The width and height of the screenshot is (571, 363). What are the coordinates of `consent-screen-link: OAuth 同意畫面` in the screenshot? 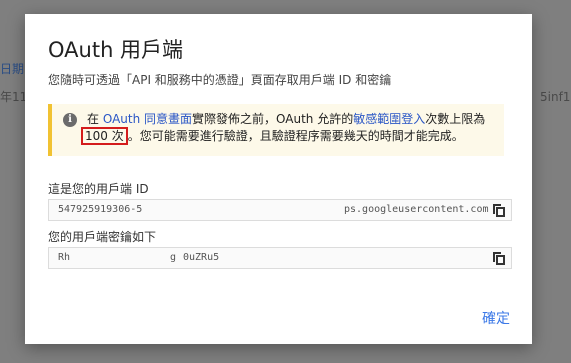 It's located at (147, 119).